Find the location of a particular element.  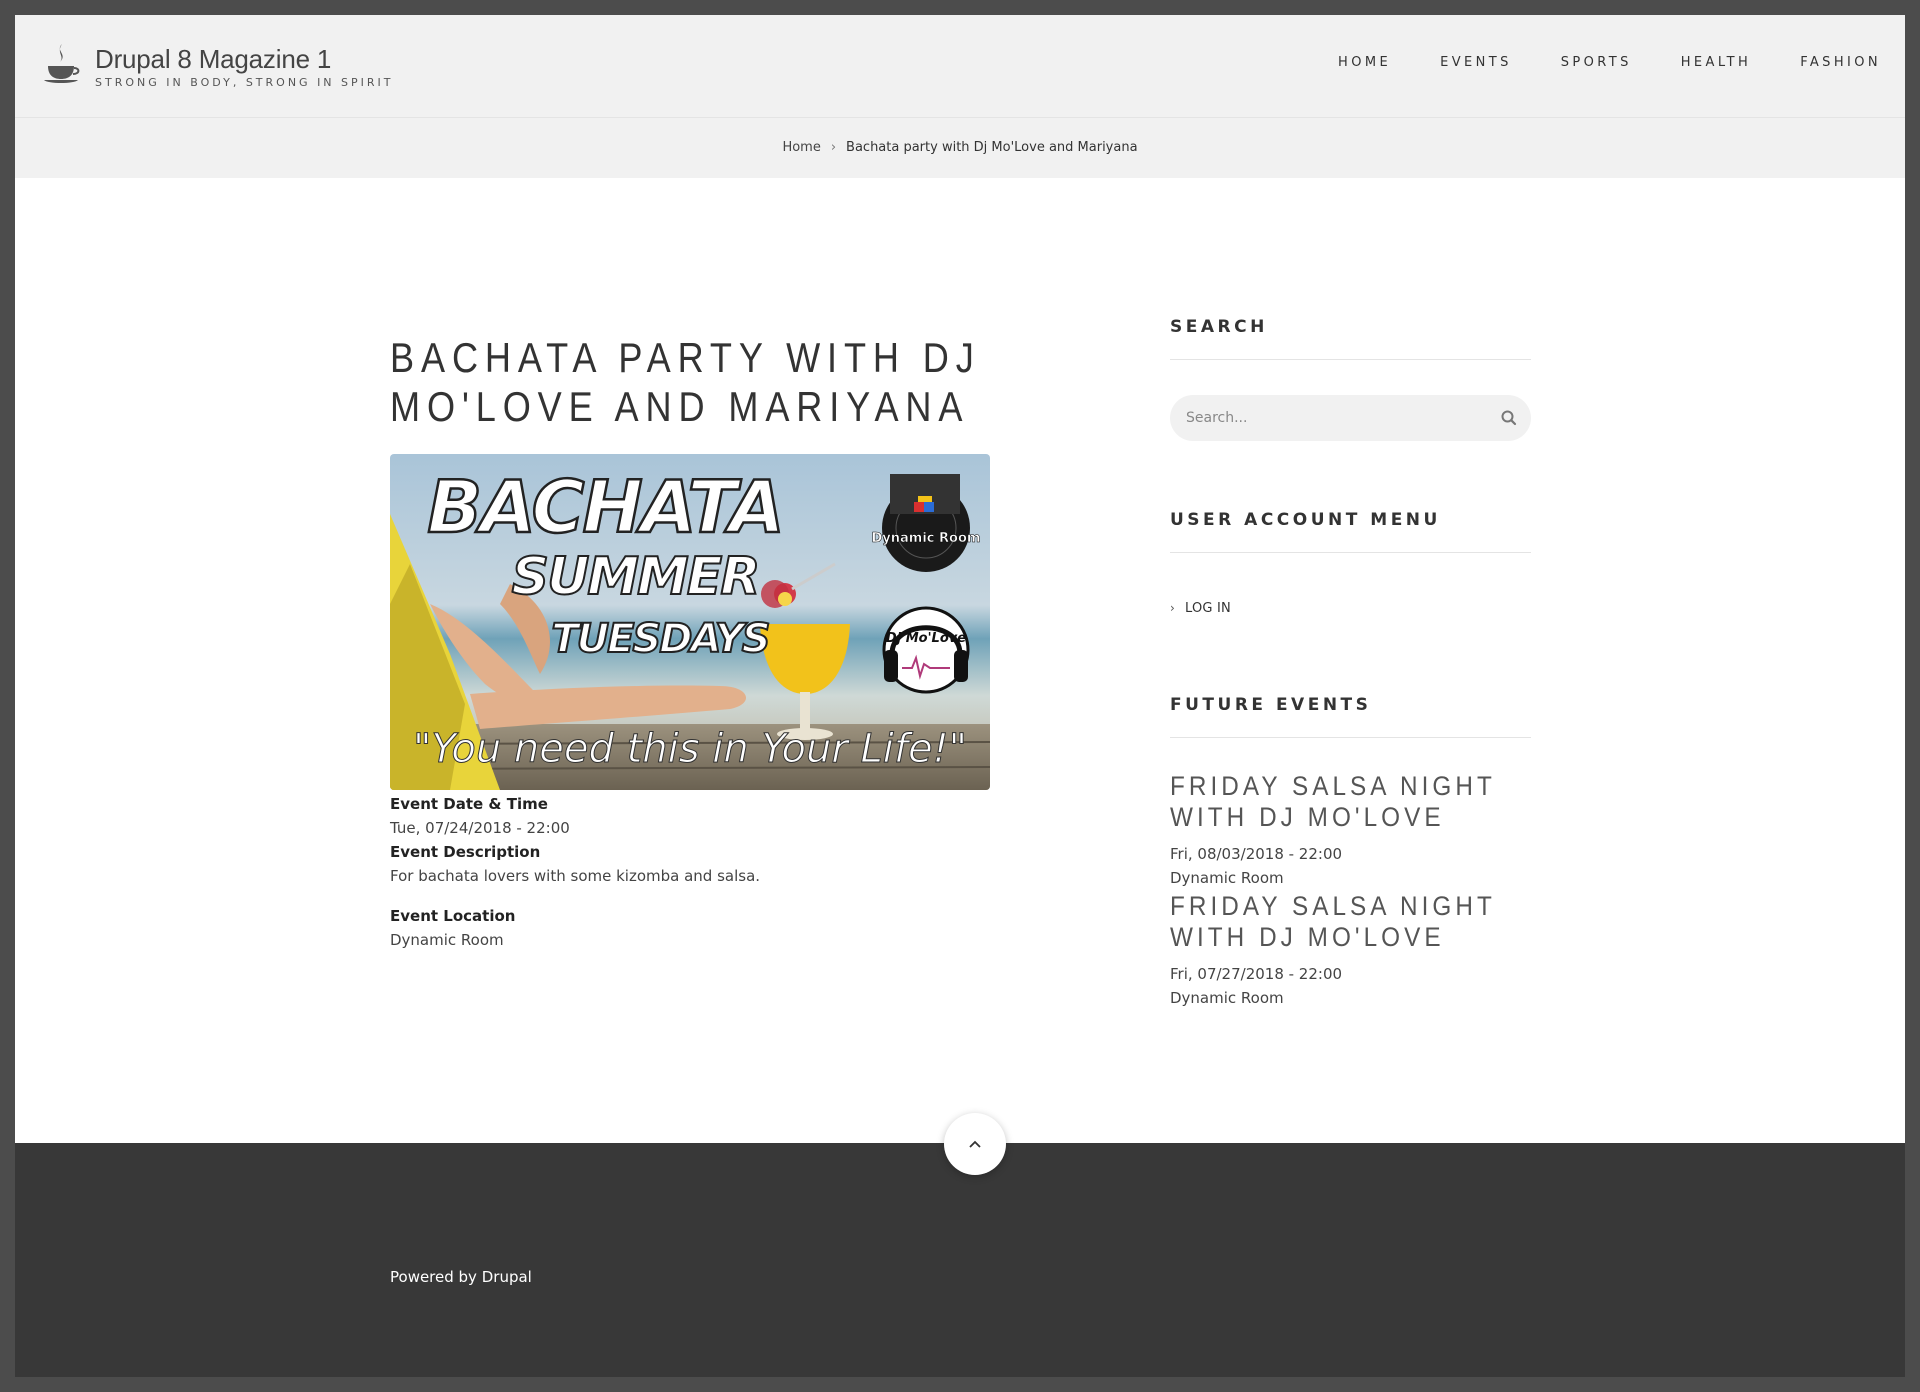

account-menu-title: USER ACCOUNT MENU is located at coordinates (1350, 531).